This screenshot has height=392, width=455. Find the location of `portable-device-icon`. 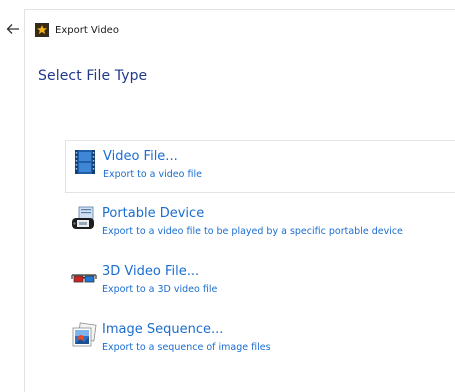

portable-device-icon is located at coordinates (83, 217).